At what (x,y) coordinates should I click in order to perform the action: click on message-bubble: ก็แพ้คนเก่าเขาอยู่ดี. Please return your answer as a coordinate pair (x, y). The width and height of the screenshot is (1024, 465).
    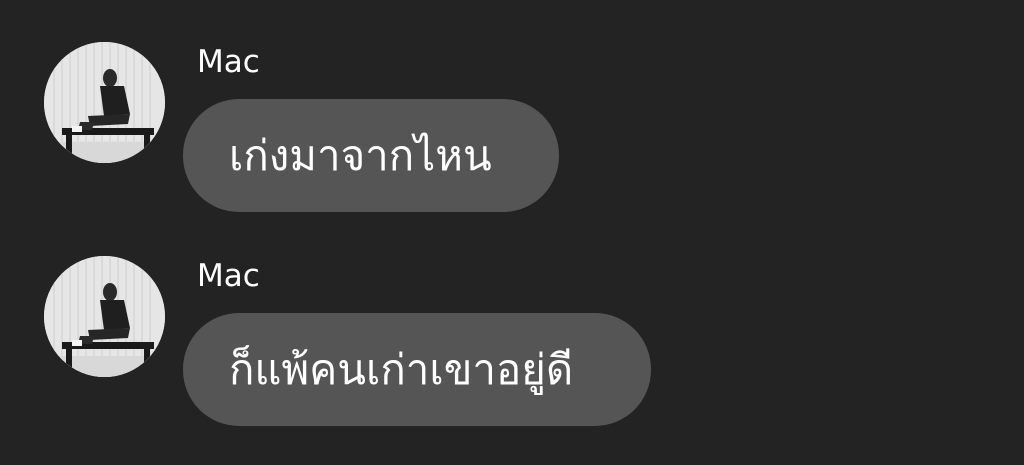
    Looking at the image, I should click on (417, 369).